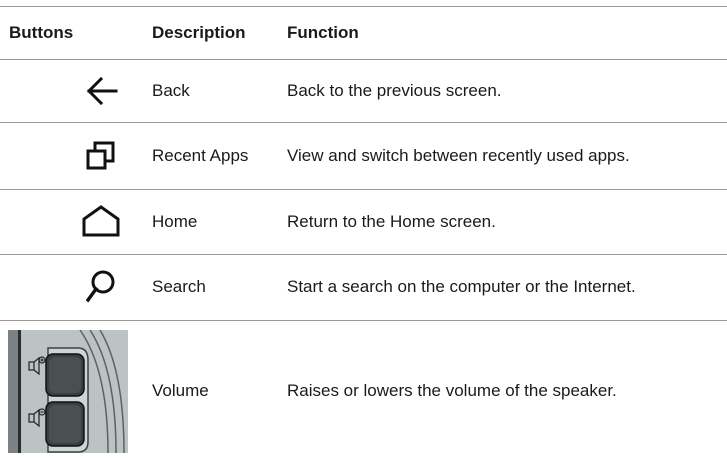 This screenshot has height=461, width=727. I want to click on function-cell: Back to the previous screen., so click(394, 90).